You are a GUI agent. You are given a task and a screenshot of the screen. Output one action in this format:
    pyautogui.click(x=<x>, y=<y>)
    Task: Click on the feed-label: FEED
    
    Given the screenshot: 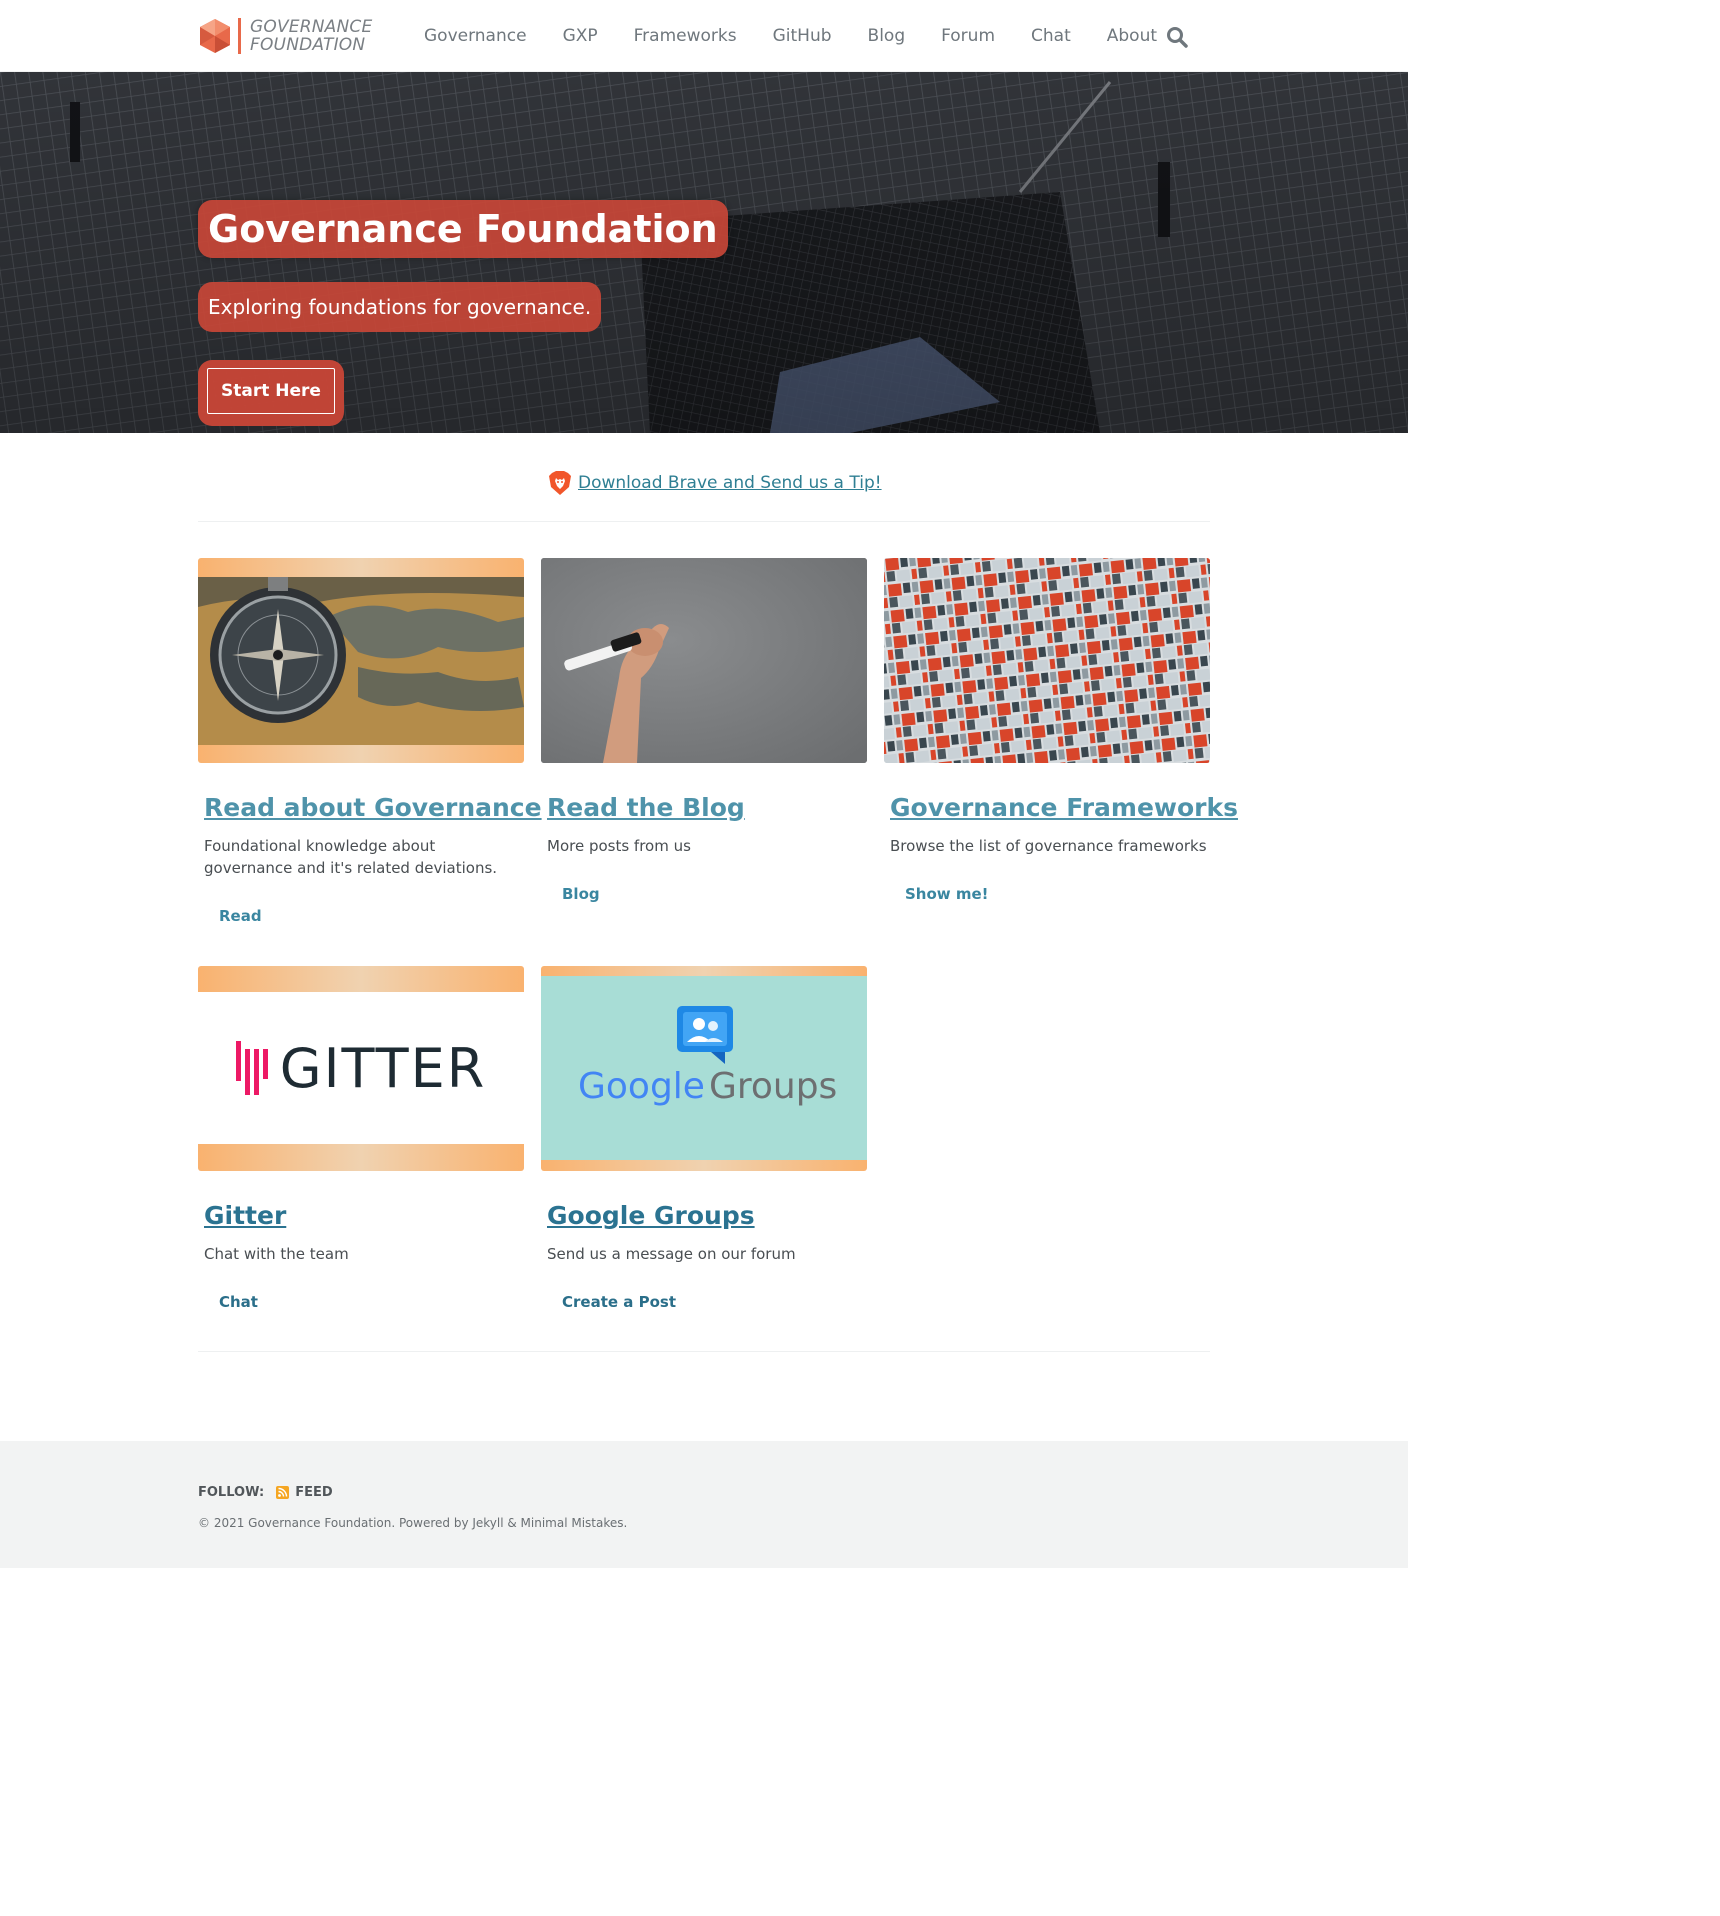 What is the action you would take?
    pyautogui.click(x=314, y=1492)
    